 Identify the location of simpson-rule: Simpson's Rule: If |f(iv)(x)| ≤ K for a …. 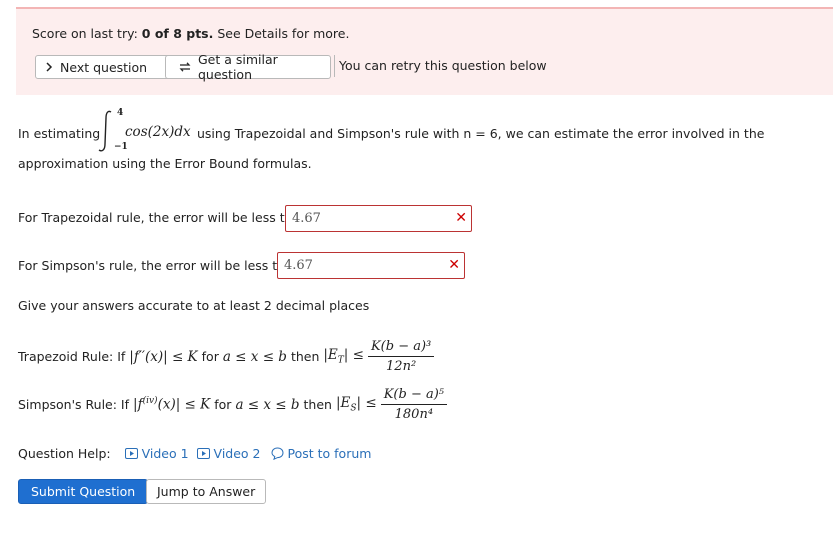
(232, 404).